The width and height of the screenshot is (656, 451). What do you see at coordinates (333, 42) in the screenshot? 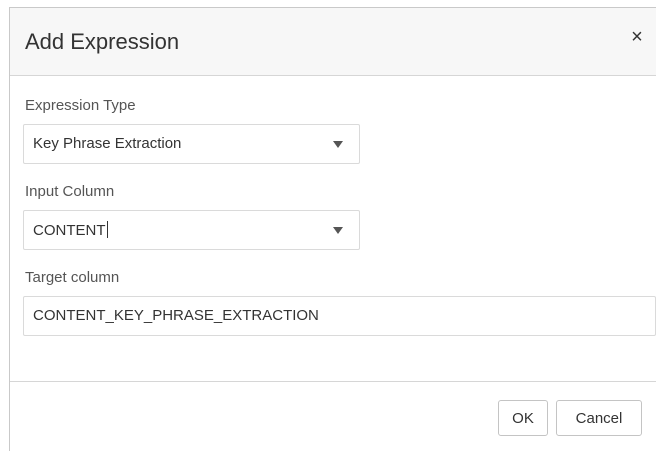
I see `dialog-header: Add Expression ×` at bounding box center [333, 42].